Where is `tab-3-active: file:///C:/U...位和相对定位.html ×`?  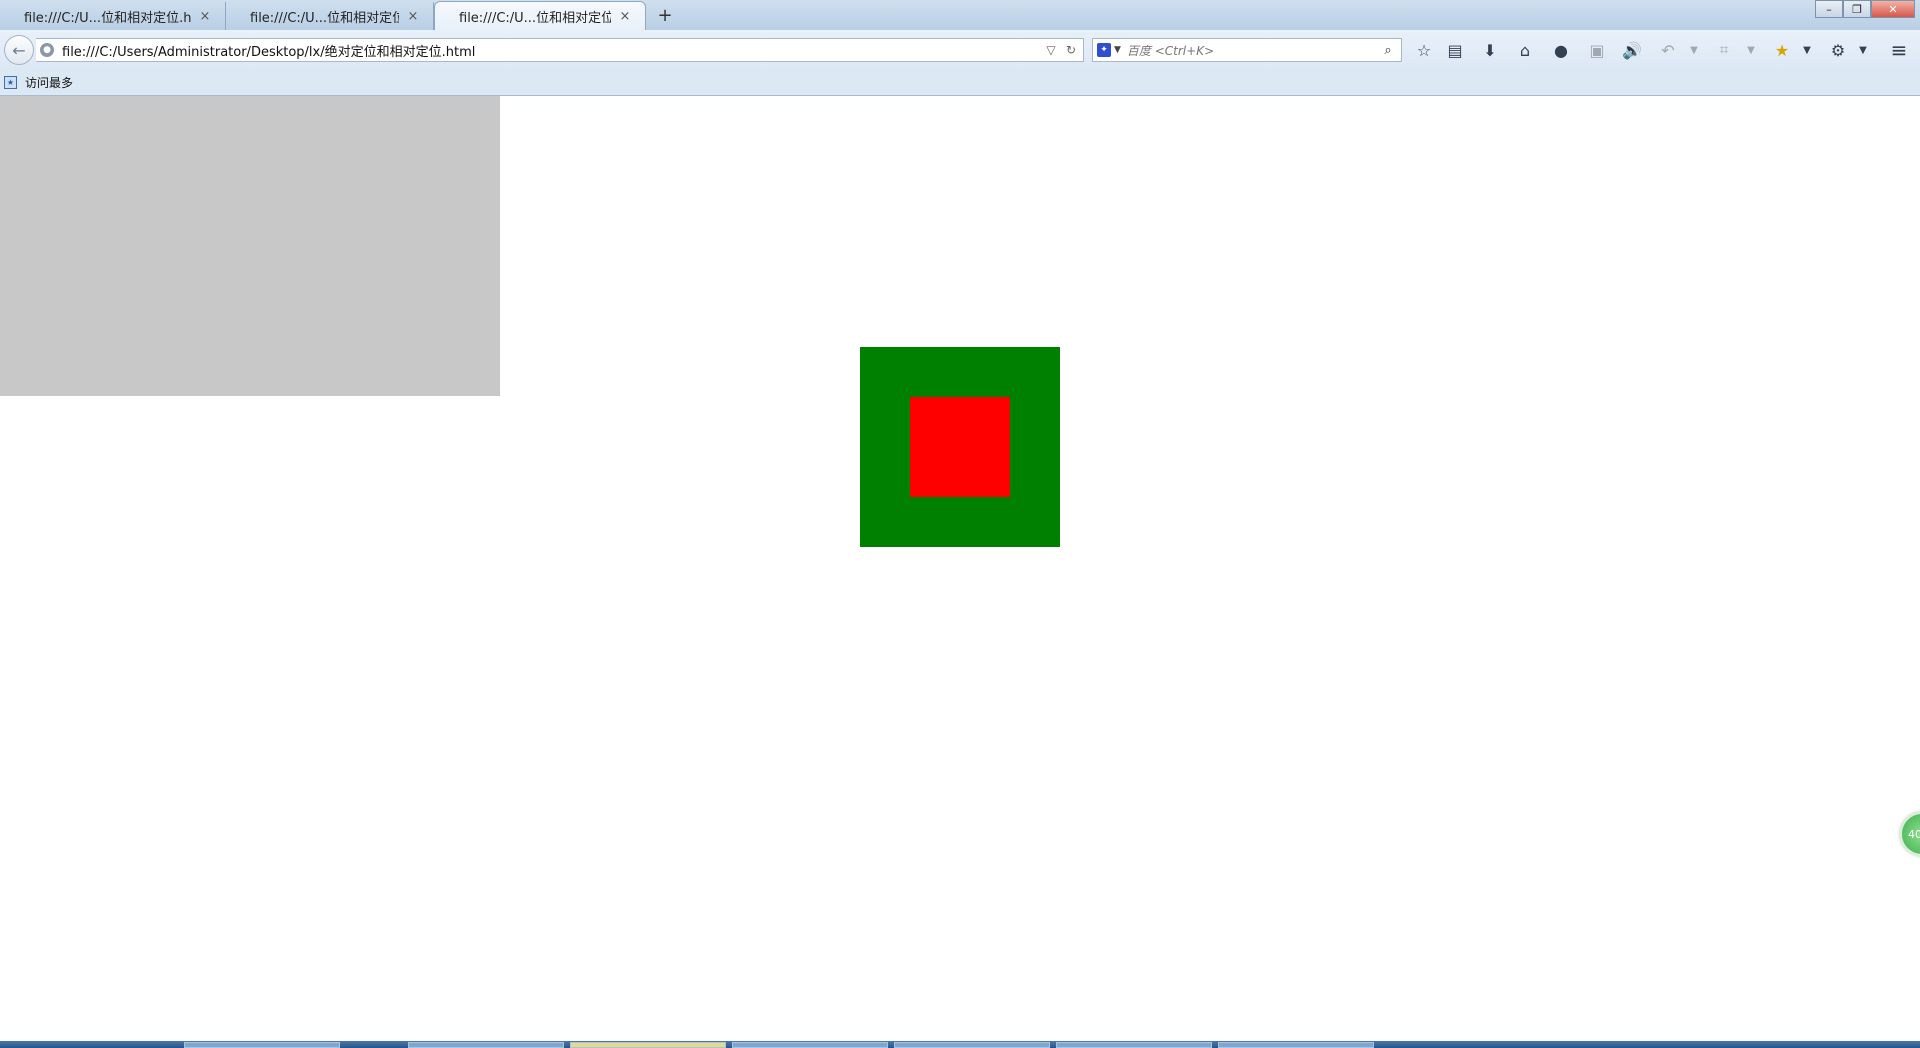
tab-3-active: file:///C:/U...位和相对定位.html × is located at coordinates (540, 15).